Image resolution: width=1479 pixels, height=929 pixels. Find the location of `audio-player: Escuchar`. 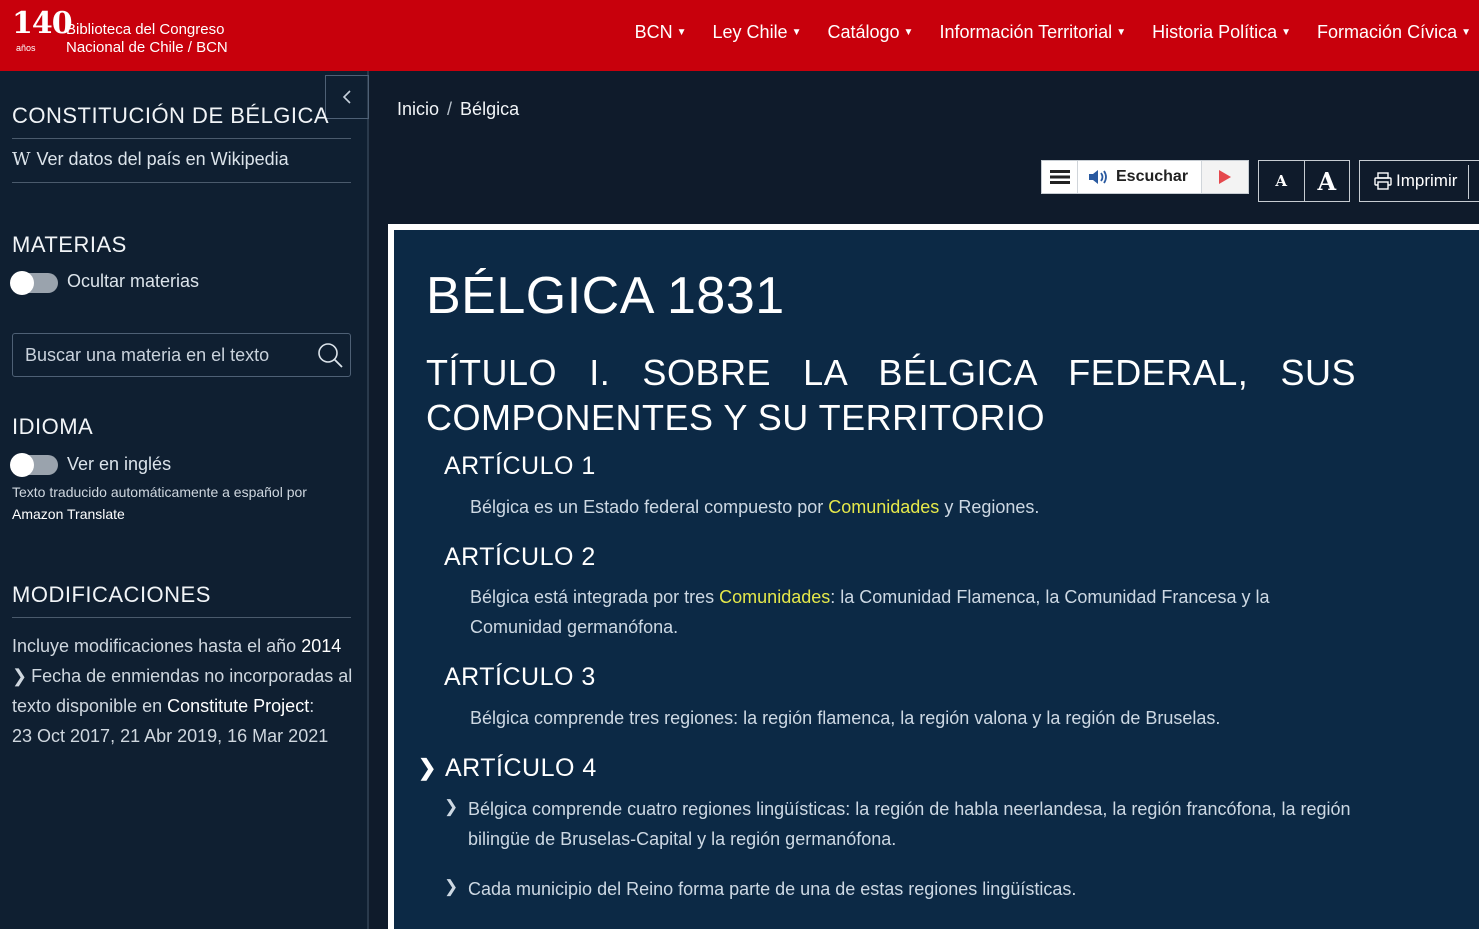

audio-player: Escuchar is located at coordinates (1145, 177).